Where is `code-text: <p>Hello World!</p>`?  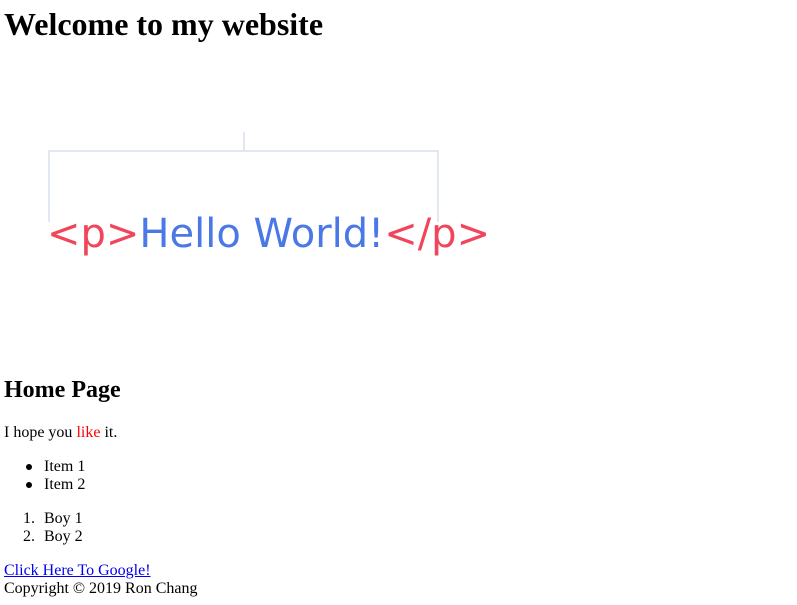 code-text: <p>Hello World!</p> is located at coordinates (268, 234).